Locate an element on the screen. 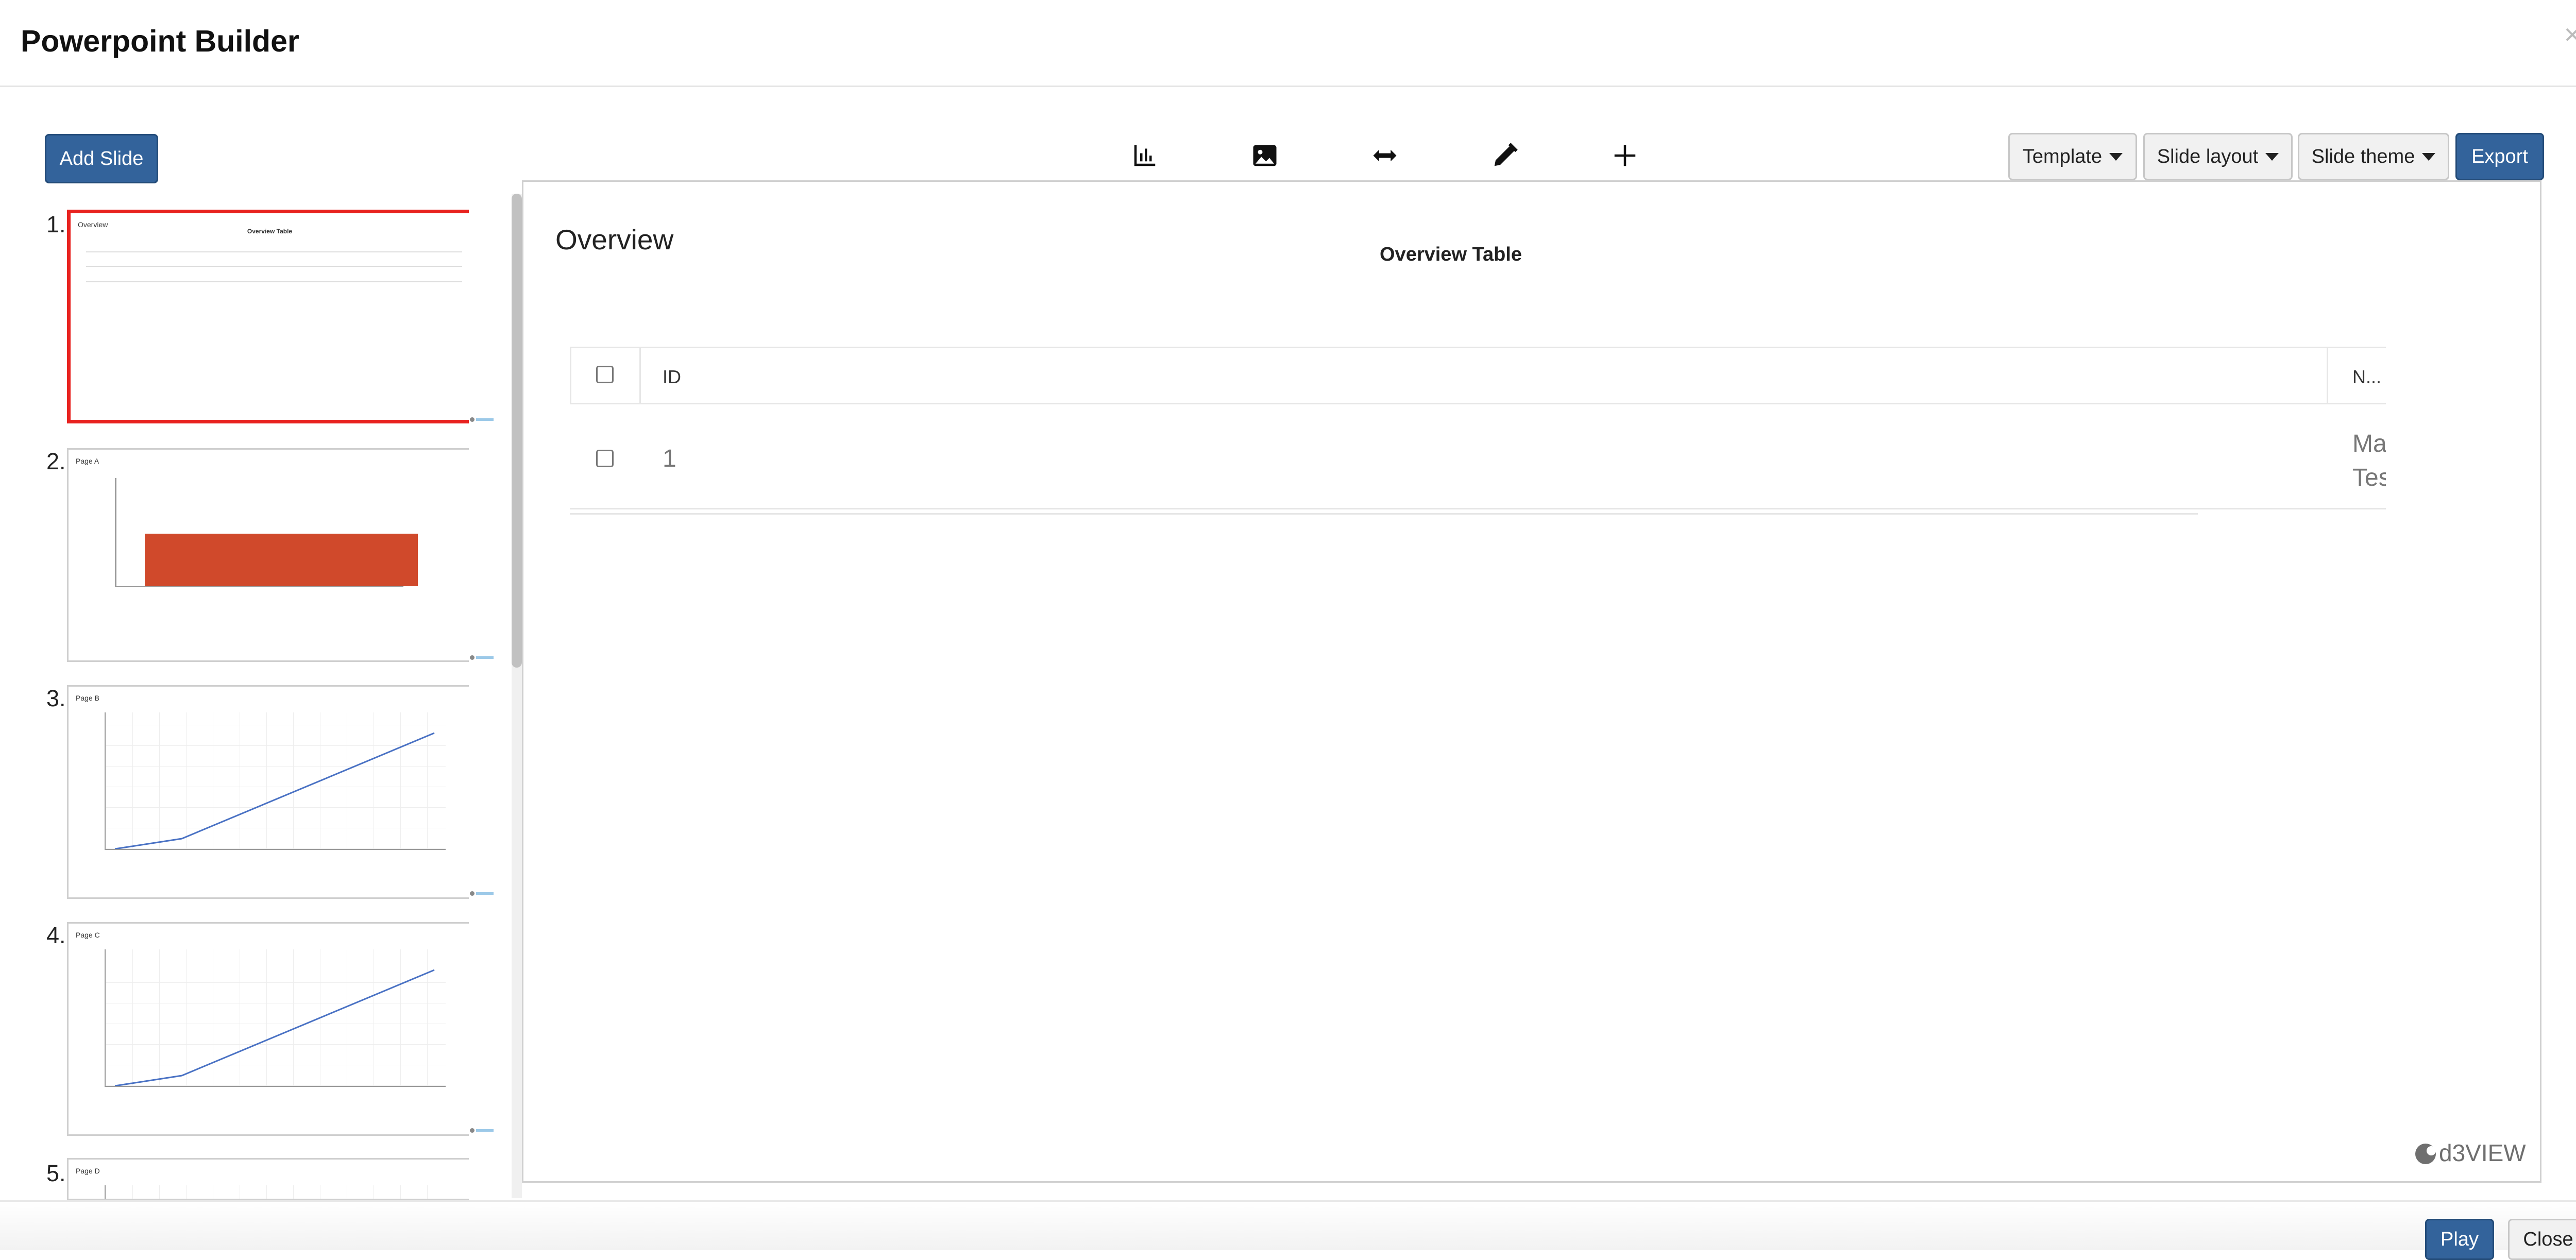  slide-thumbnail-4: Page C is located at coordinates (268, 1029).